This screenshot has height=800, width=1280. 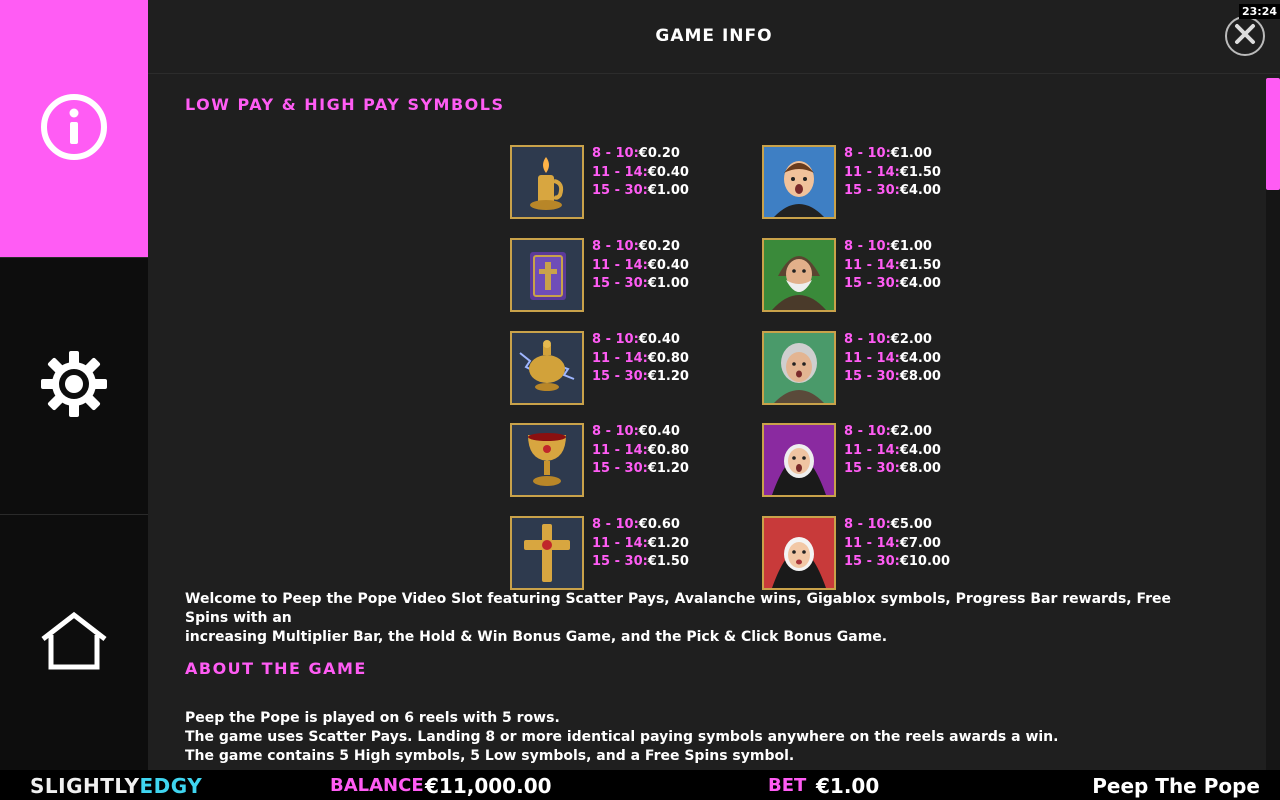 I want to click on symbol-row: 8 - 10:€0.60 11 - 14:€1.20 15 - 30:€1.50, so click(x=640, y=554).